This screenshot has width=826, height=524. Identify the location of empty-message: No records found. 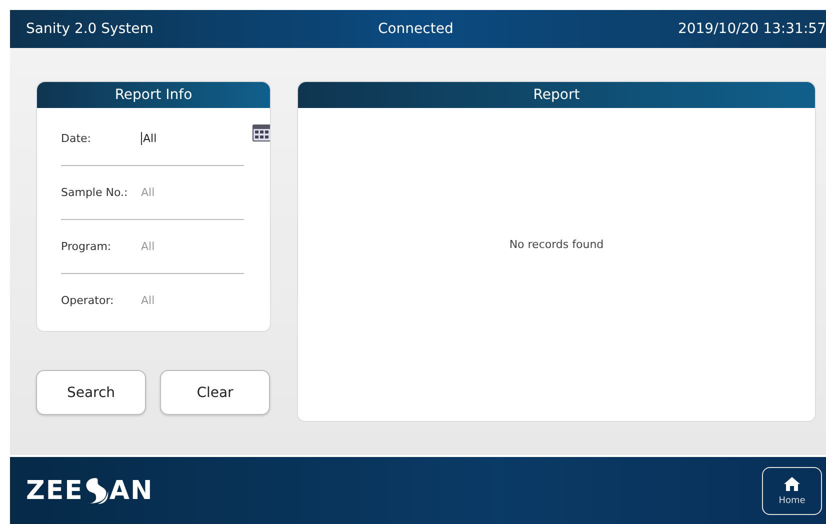
(556, 244).